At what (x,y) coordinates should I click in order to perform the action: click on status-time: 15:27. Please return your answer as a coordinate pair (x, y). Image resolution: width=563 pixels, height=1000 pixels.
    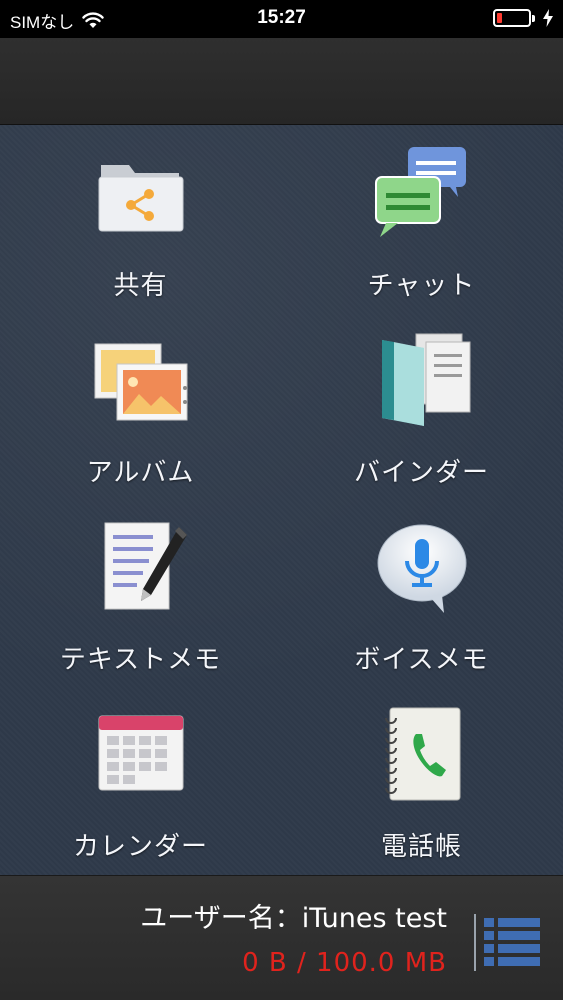
    Looking at the image, I should click on (281, 17).